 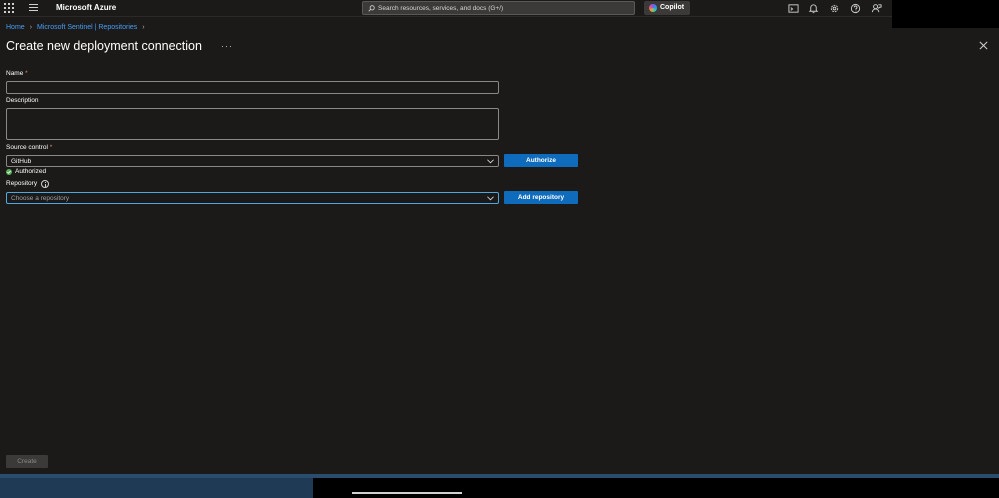 I want to click on waffle-icon, so click(x=9, y=8).